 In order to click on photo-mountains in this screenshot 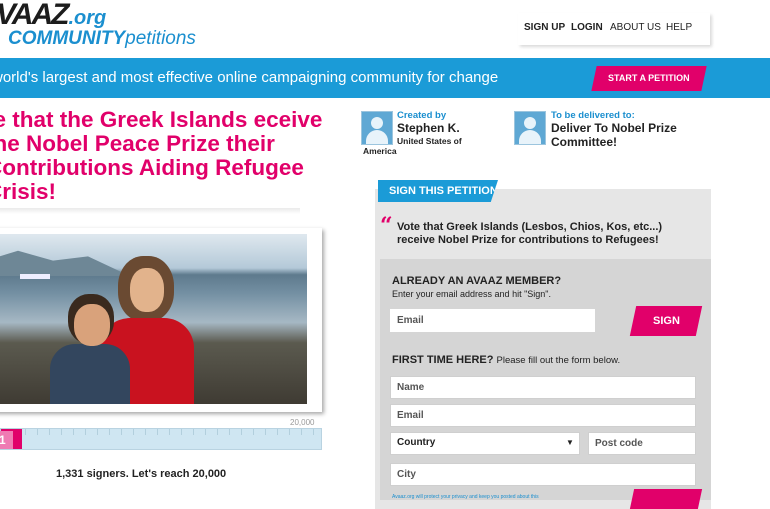, I will do `click(65, 263)`.